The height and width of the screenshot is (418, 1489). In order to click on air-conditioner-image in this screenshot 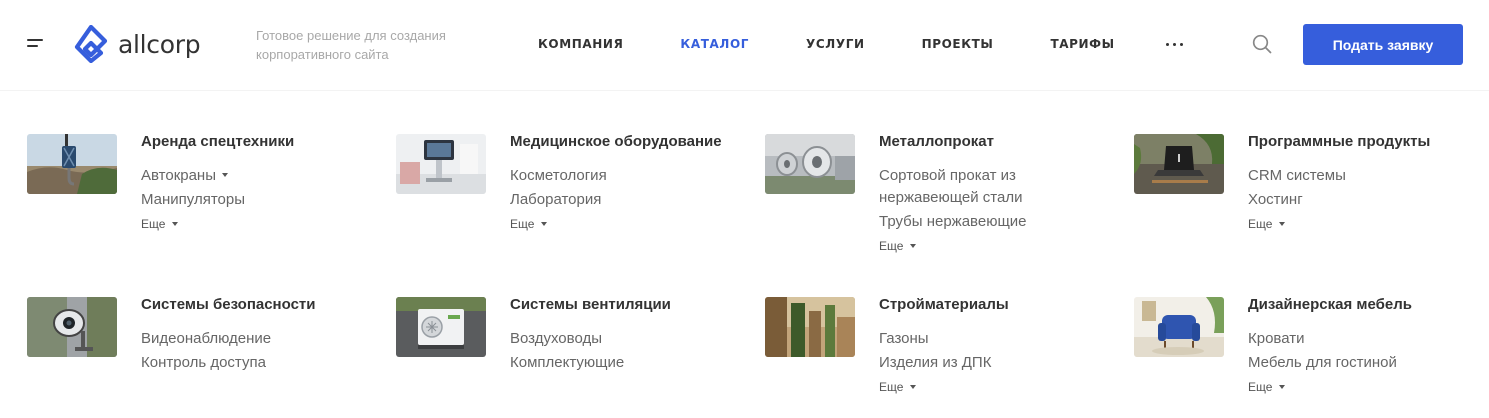, I will do `click(441, 327)`.